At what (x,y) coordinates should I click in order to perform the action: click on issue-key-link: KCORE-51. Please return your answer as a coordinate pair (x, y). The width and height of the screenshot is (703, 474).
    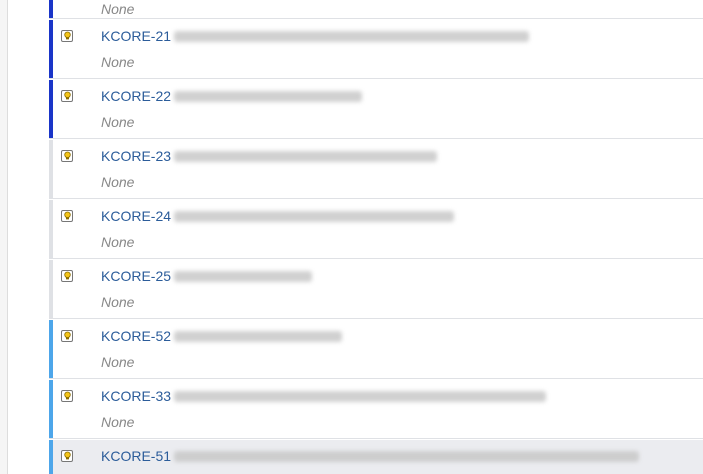
    Looking at the image, I should click on (136, 456).